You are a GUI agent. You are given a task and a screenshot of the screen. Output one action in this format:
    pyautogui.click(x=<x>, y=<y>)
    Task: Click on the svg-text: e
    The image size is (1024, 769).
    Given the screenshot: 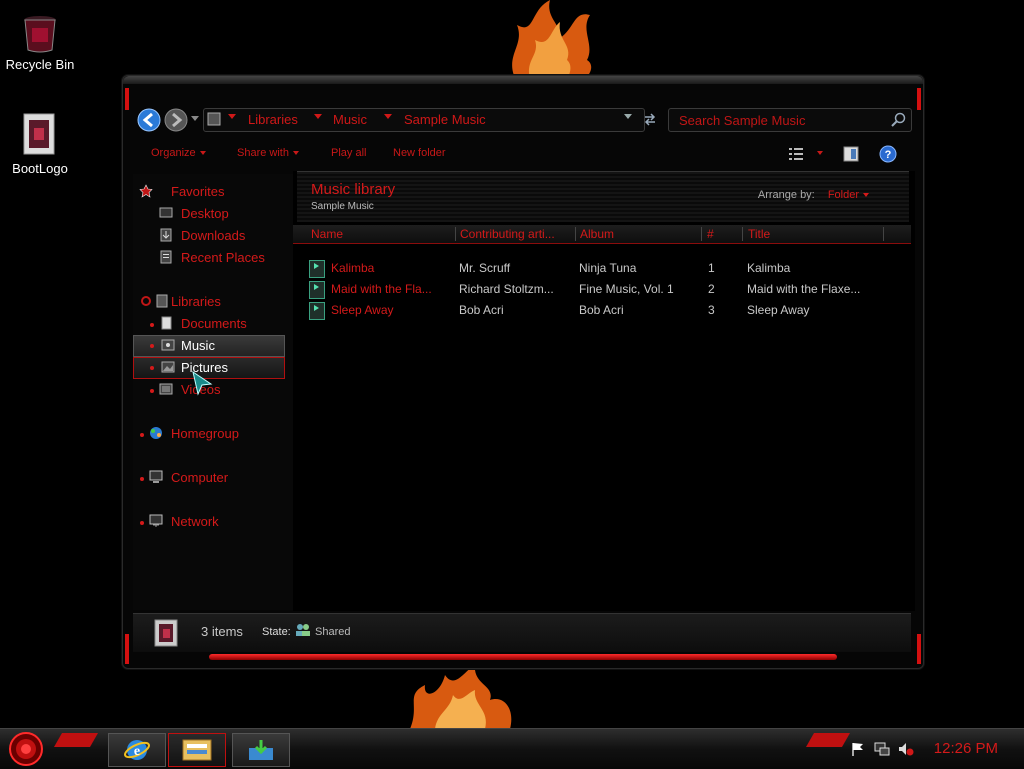 What is the action you would take?
    pyautogui.click(x=137, y=751)
    